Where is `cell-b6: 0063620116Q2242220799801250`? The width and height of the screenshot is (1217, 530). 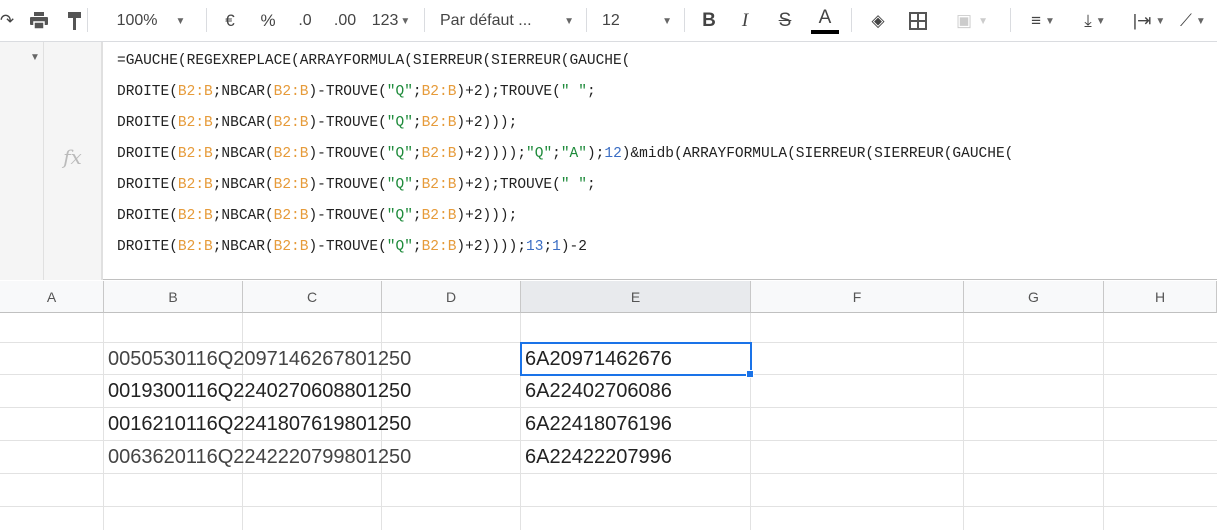
cell-b6: 0063620116Q2242220799801250 is located at coordinates (259, 457).